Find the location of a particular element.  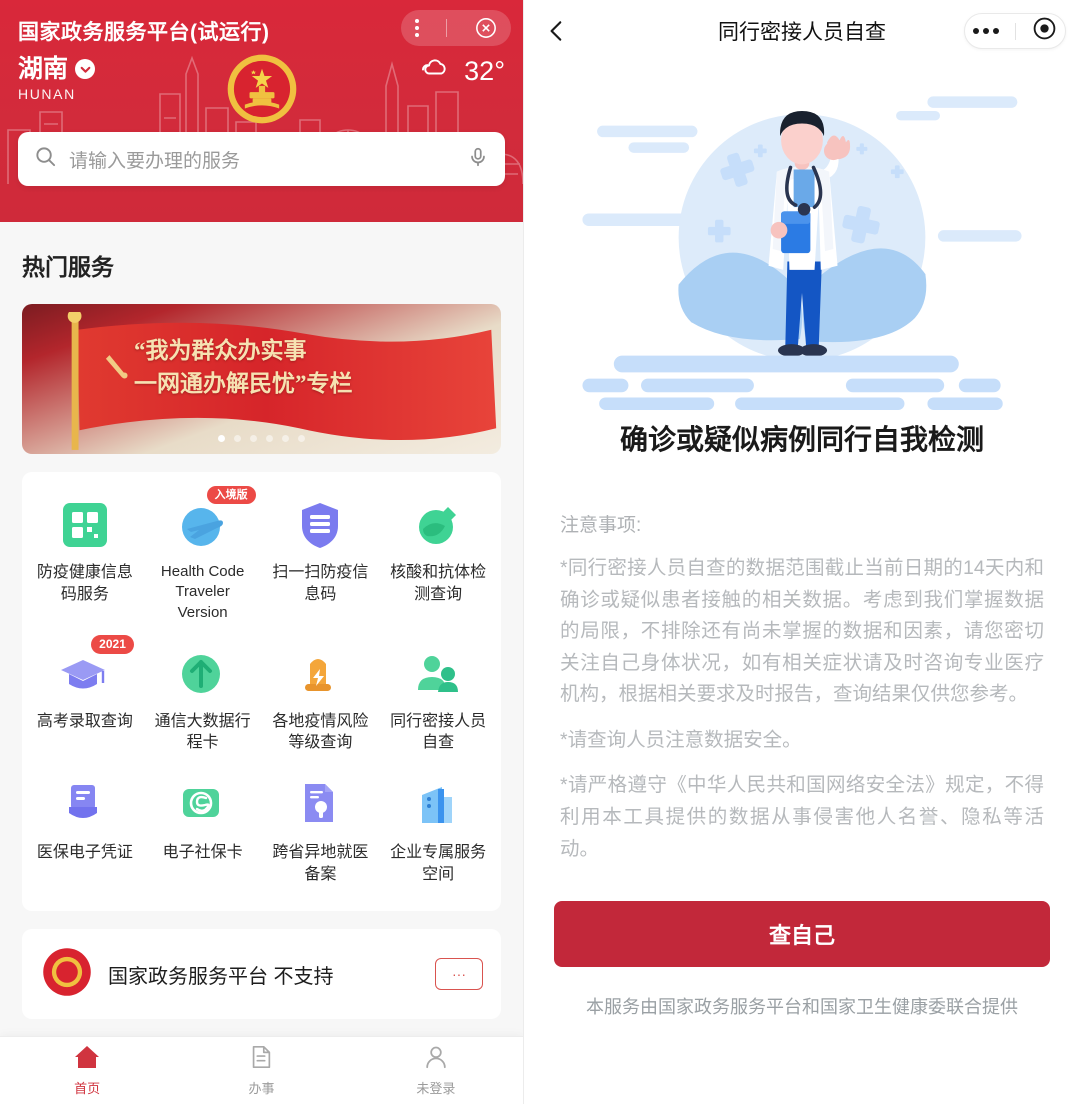

tab-account: 未登录 is located at coordinates (436, 1070).